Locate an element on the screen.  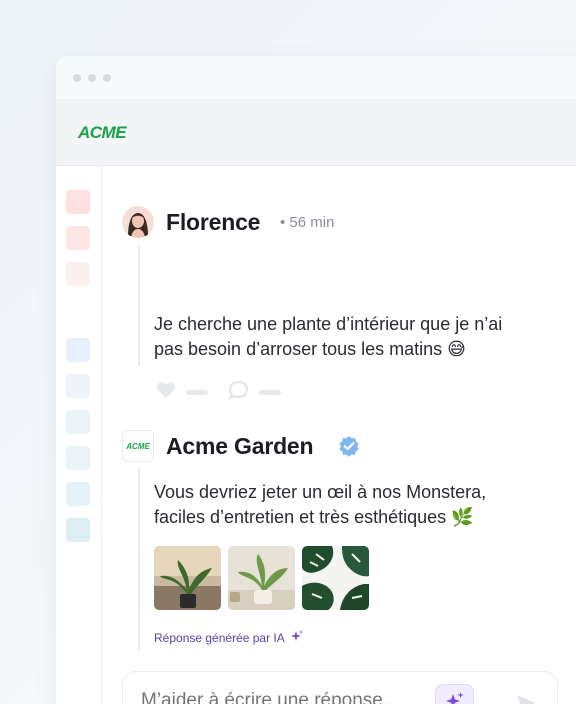
ai-assist-button is located at coordinates (454, 694).